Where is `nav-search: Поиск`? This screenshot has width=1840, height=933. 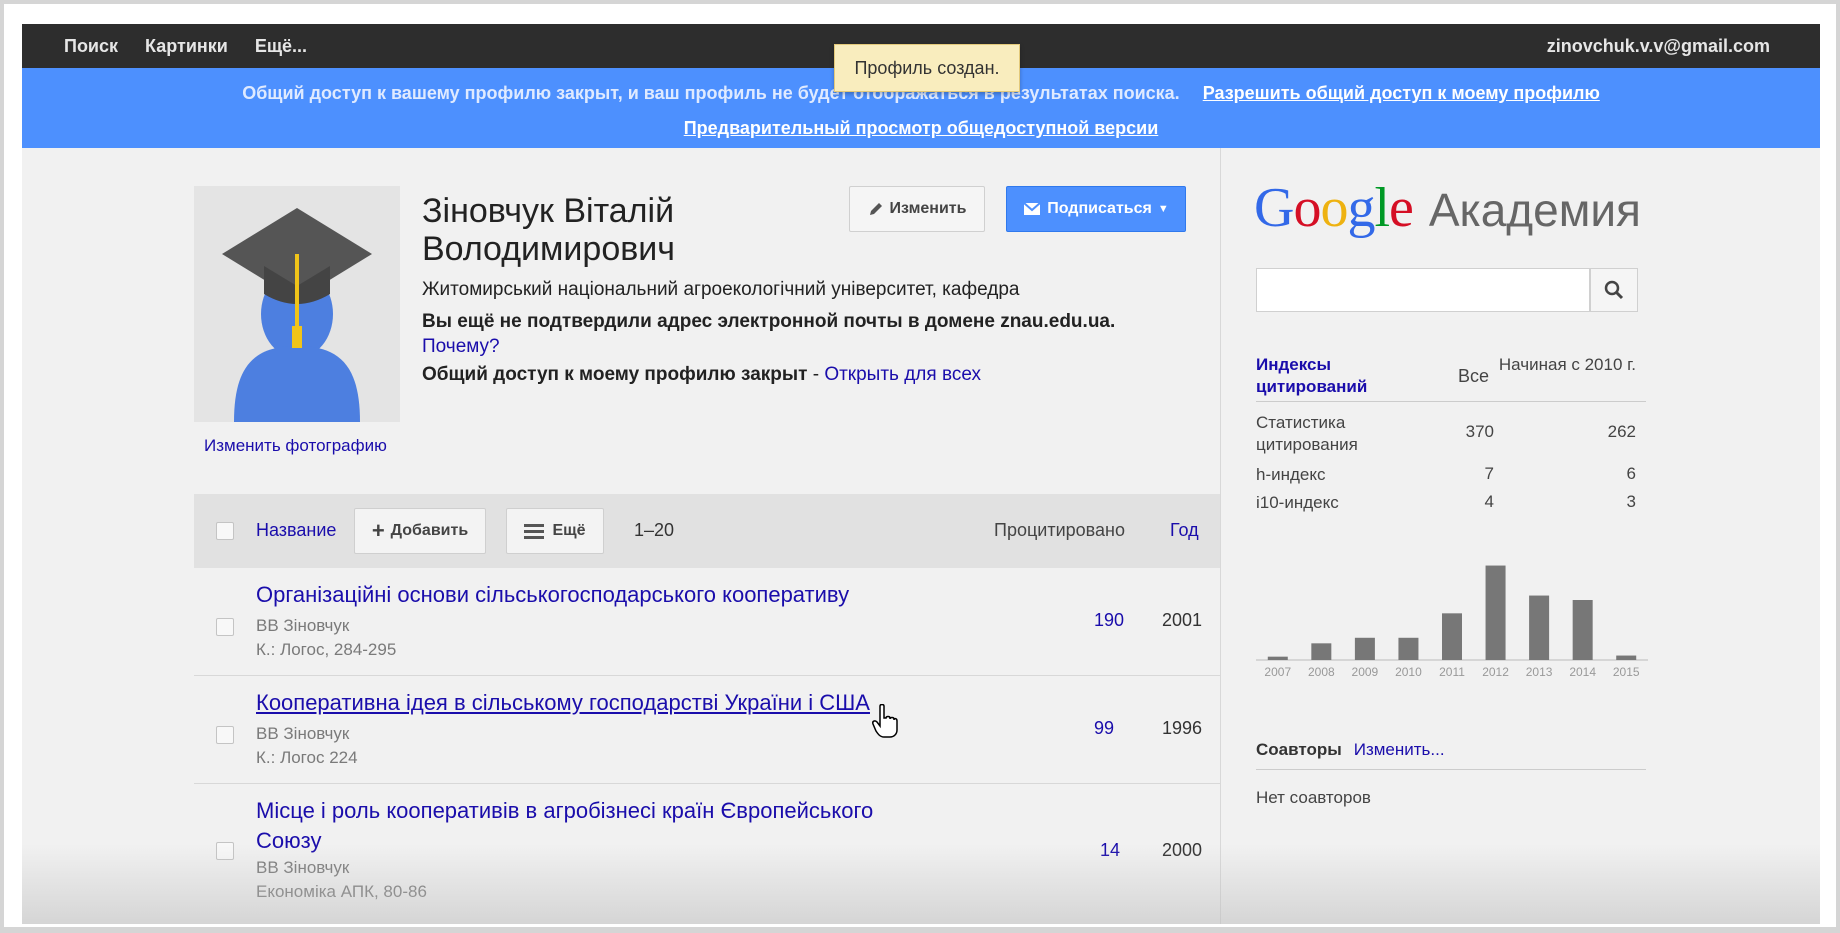
nav-search: Поиск is located at coordinates (91, 46).